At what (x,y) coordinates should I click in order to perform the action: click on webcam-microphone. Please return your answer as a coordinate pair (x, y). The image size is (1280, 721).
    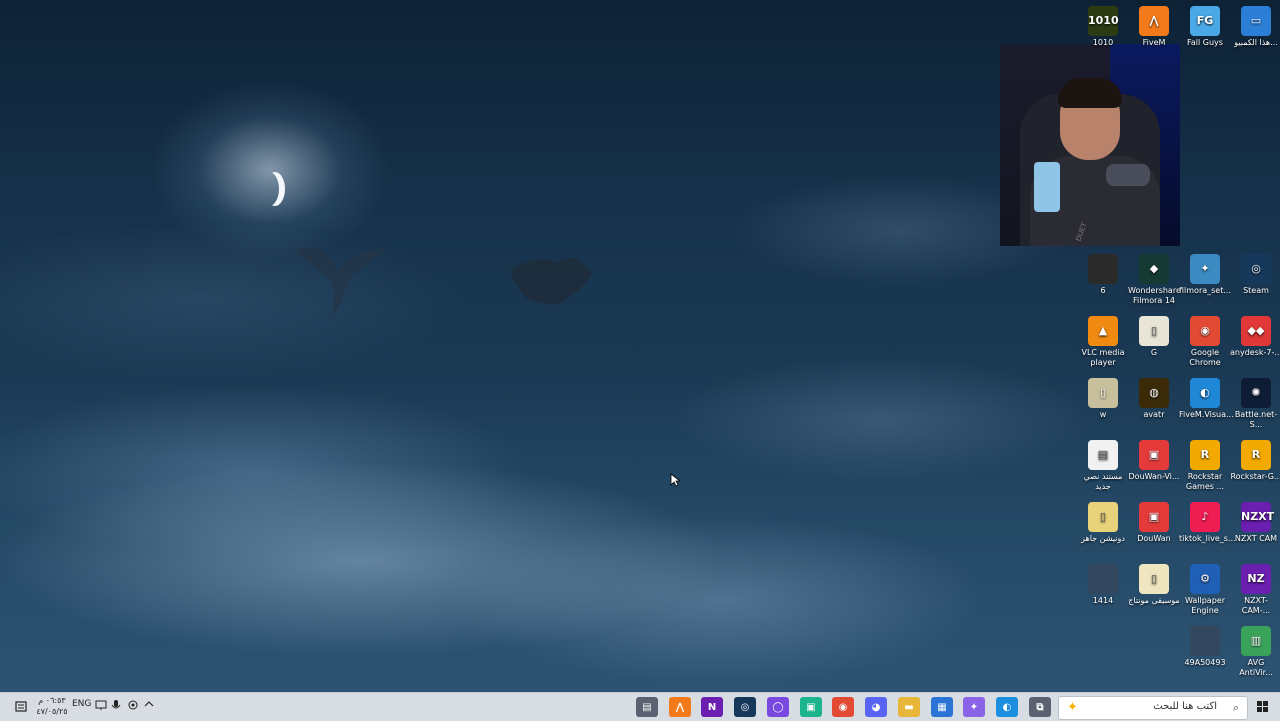
    Looking at the image, I should click on (1128, 175).